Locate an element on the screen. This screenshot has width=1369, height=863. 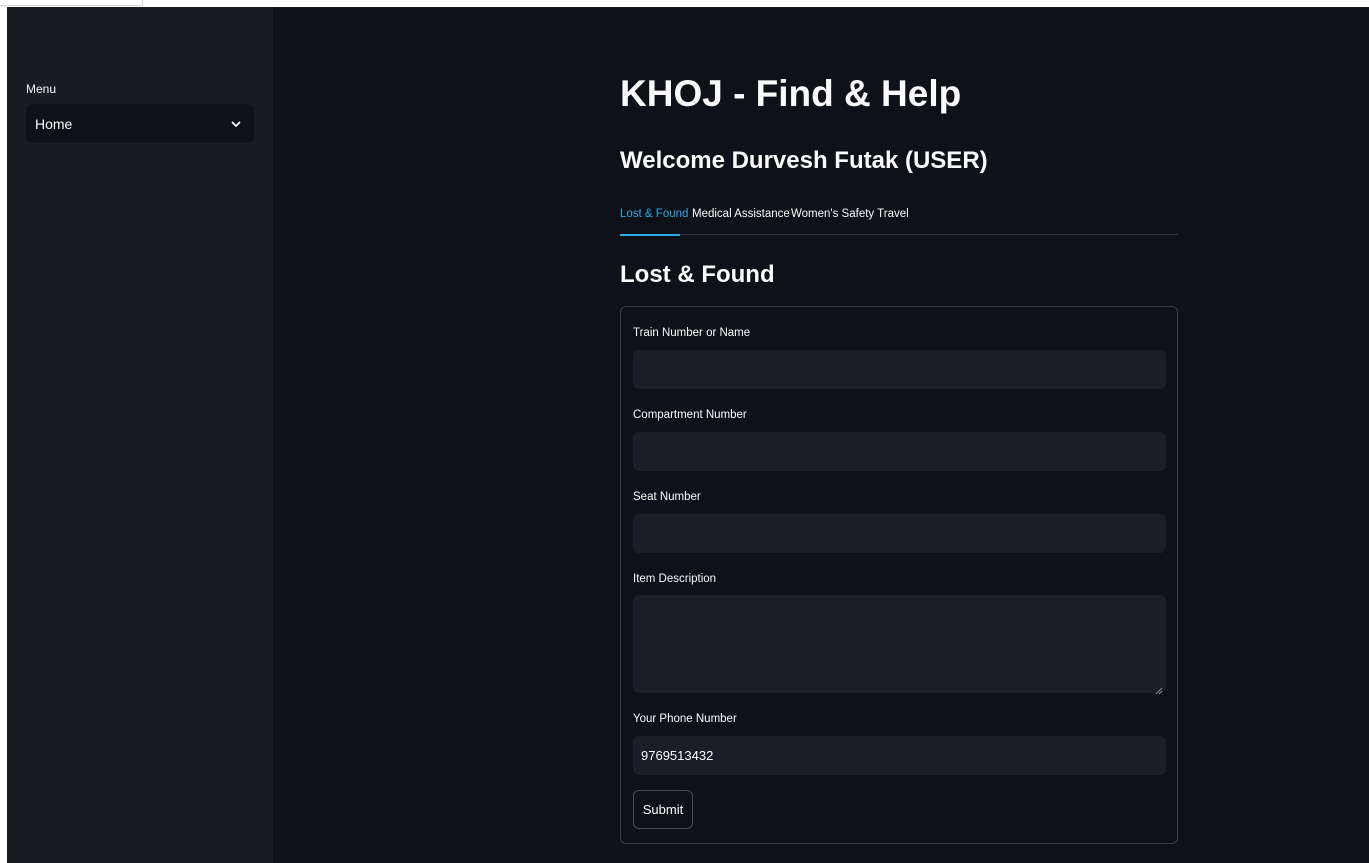
phone-label: Your Phone Number is located at coordinates (685, 719).